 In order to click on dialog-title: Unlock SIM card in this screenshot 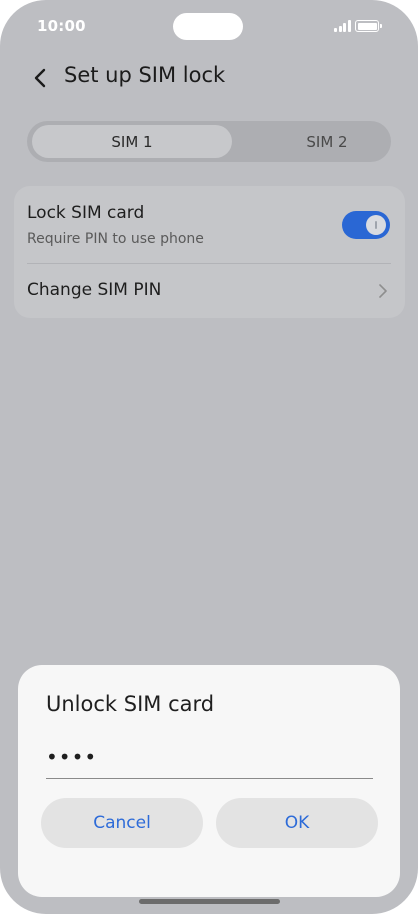, I will do `click(130, 704)`.